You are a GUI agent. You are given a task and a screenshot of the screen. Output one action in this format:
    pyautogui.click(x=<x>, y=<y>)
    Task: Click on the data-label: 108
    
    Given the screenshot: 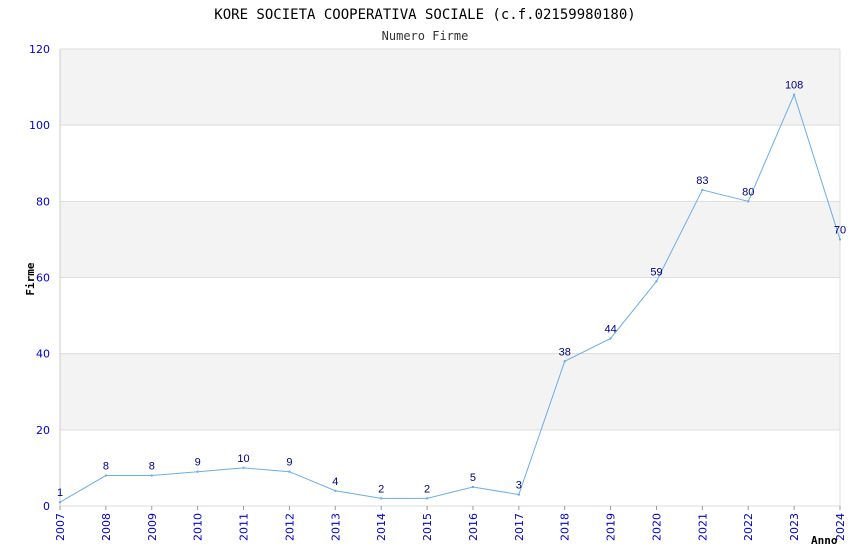 What is the action you would take?
    pyautogui.click(x=794, y=86)
    